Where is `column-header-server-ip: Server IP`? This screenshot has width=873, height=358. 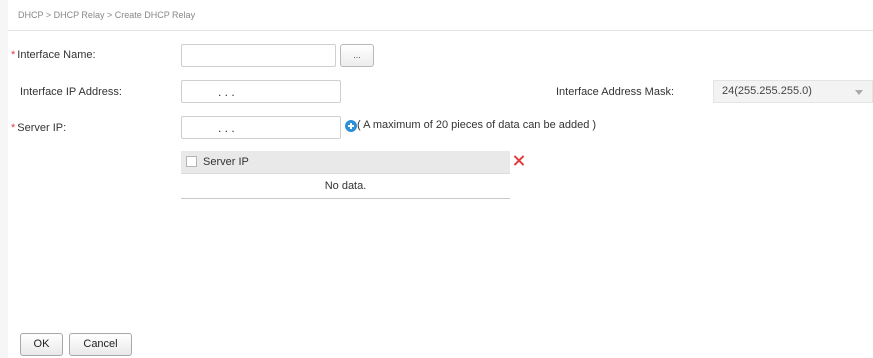 column-header-server-ip: Server IP is located at coordinates (226, 162).